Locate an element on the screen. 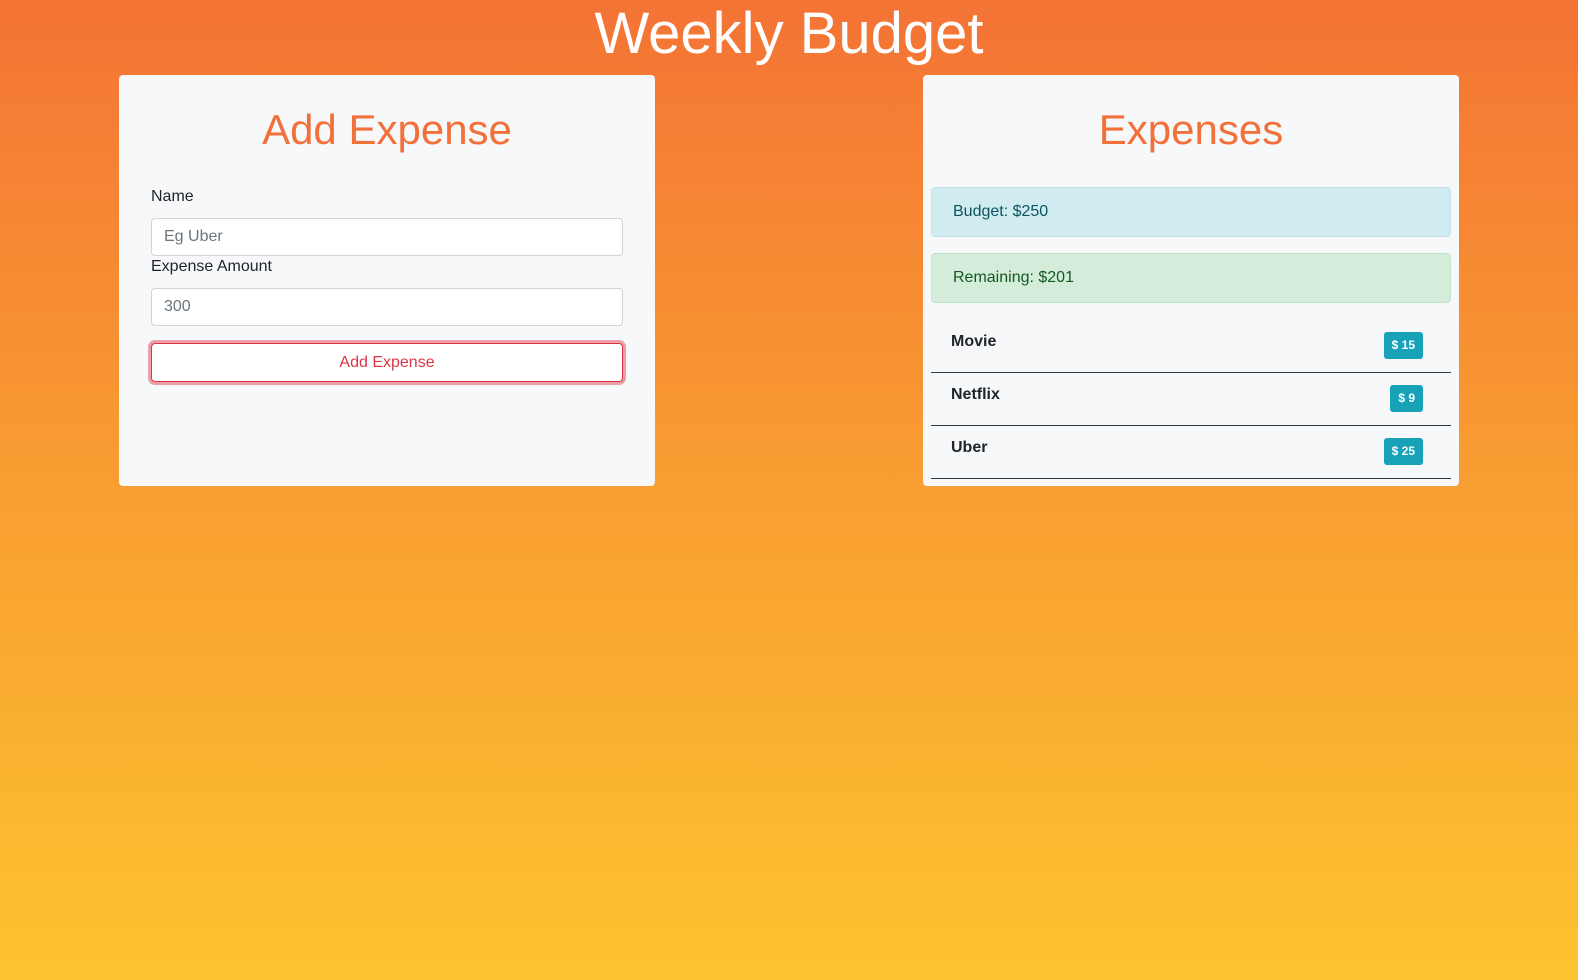  expense-list-item: Movie $ 15 is located at coordinates (1191, 346).